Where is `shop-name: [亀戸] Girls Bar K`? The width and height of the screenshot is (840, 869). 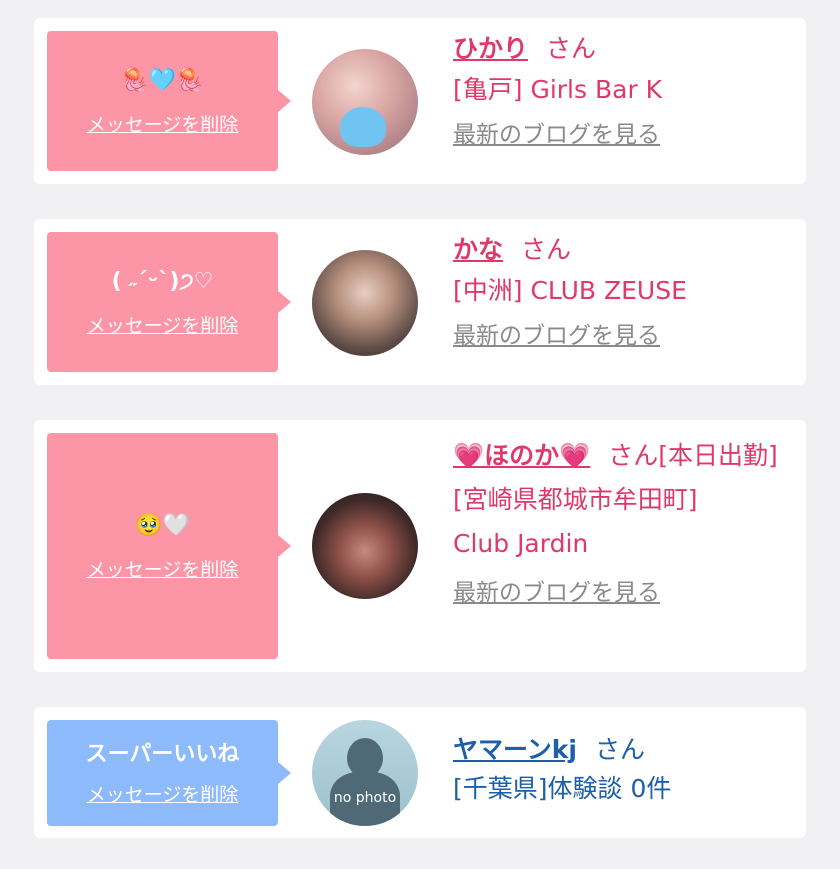 shop-name: [亀戸] Girls Bar K is located at coordinates (558, 89).